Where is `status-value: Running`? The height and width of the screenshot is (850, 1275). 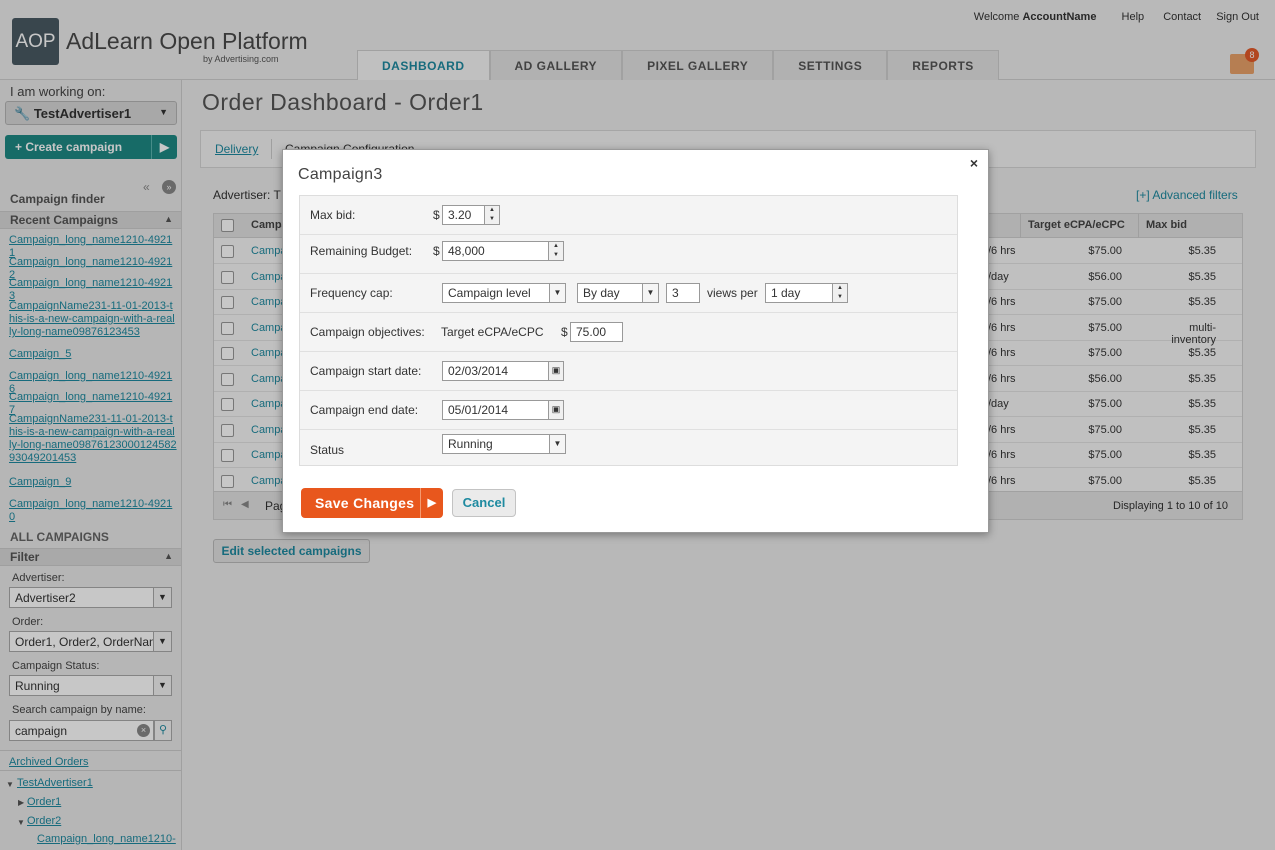 status-value: Running is located at coordinates (470, 444).